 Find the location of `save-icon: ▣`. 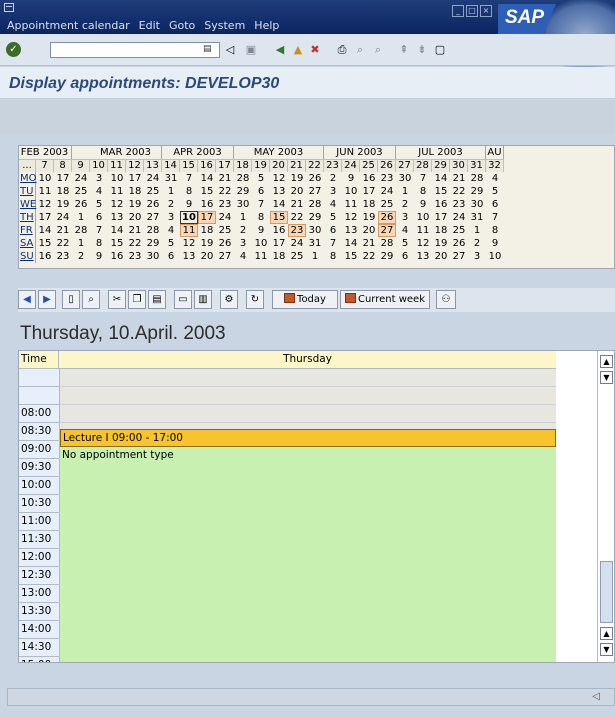

save-icon: ▣ is located at coordinates (251, 50).